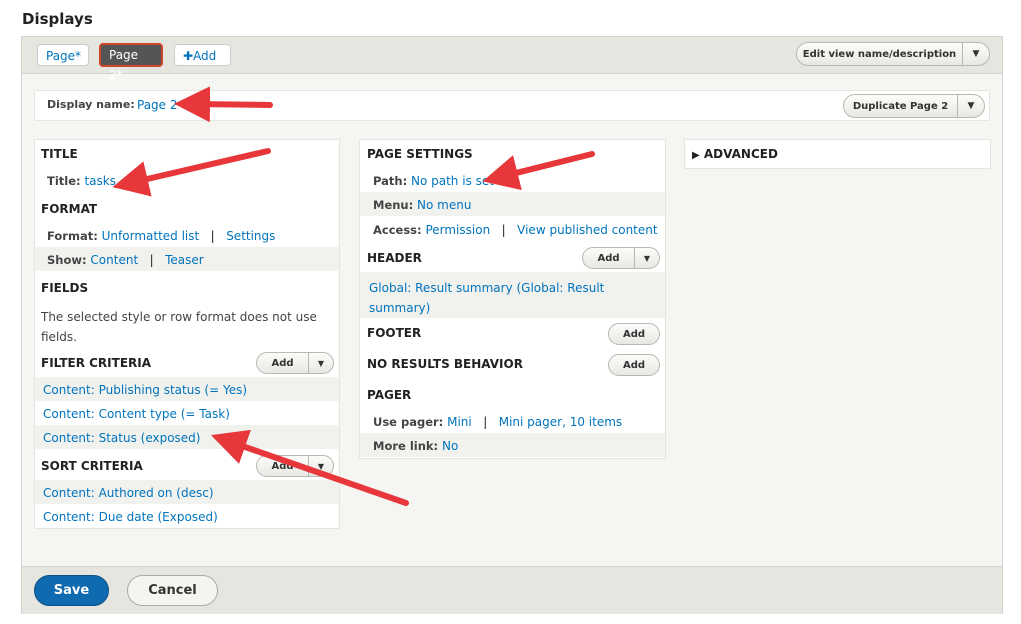 This screenshot has width=1021, height=624. I want to click on pager-section-heading: PAGER, so click(389, 395).